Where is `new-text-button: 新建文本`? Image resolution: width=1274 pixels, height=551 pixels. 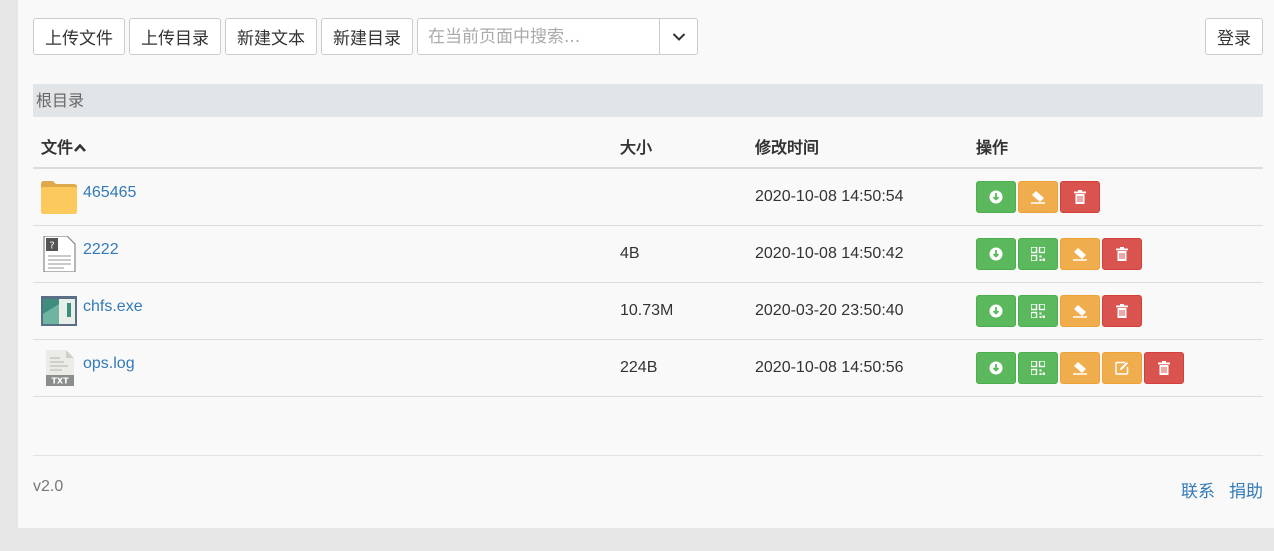 new-text-button: 新建文本 is located at coordinates (271, 36).